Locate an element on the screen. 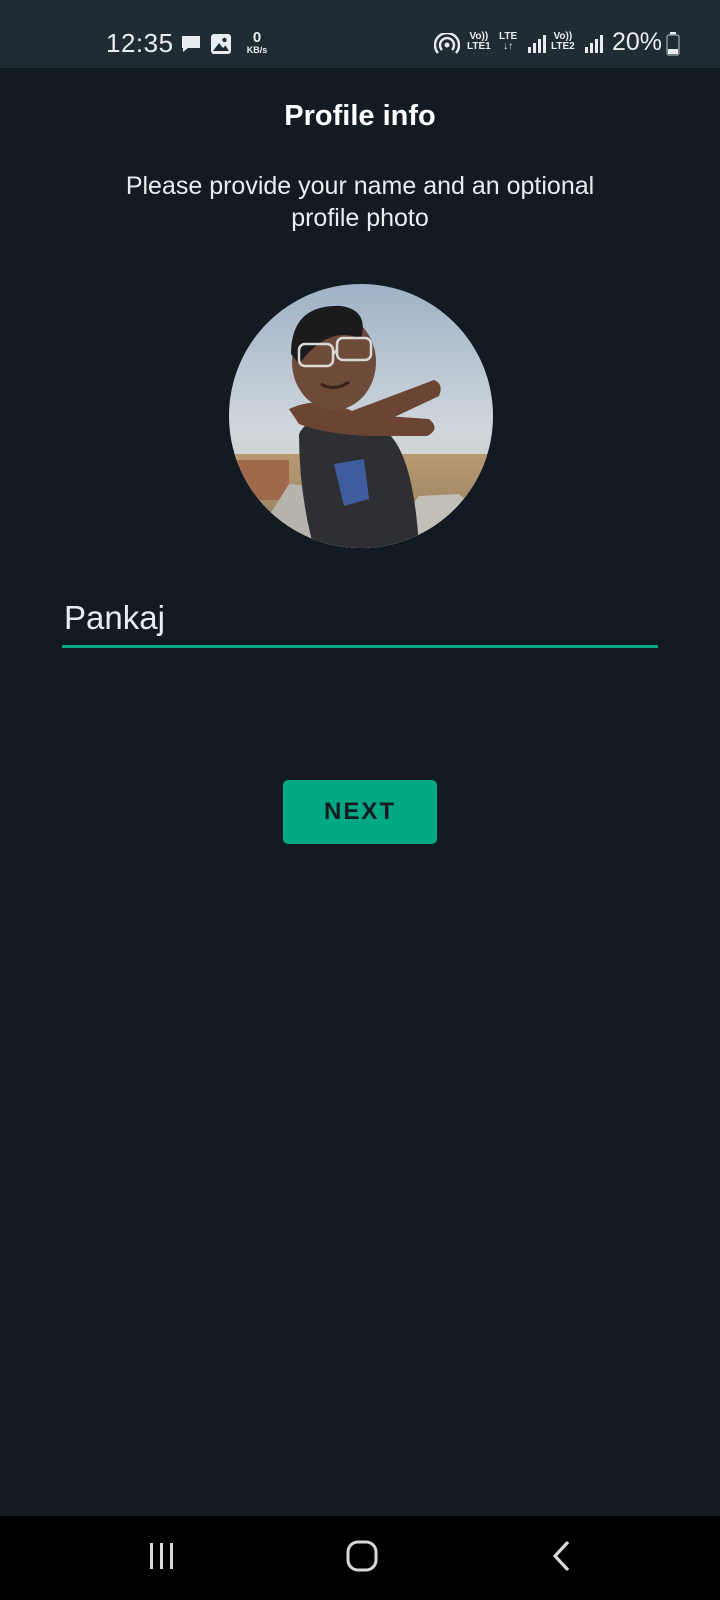  sim2-label: Vo)) LTE2 is located at coordinates (563, 41).